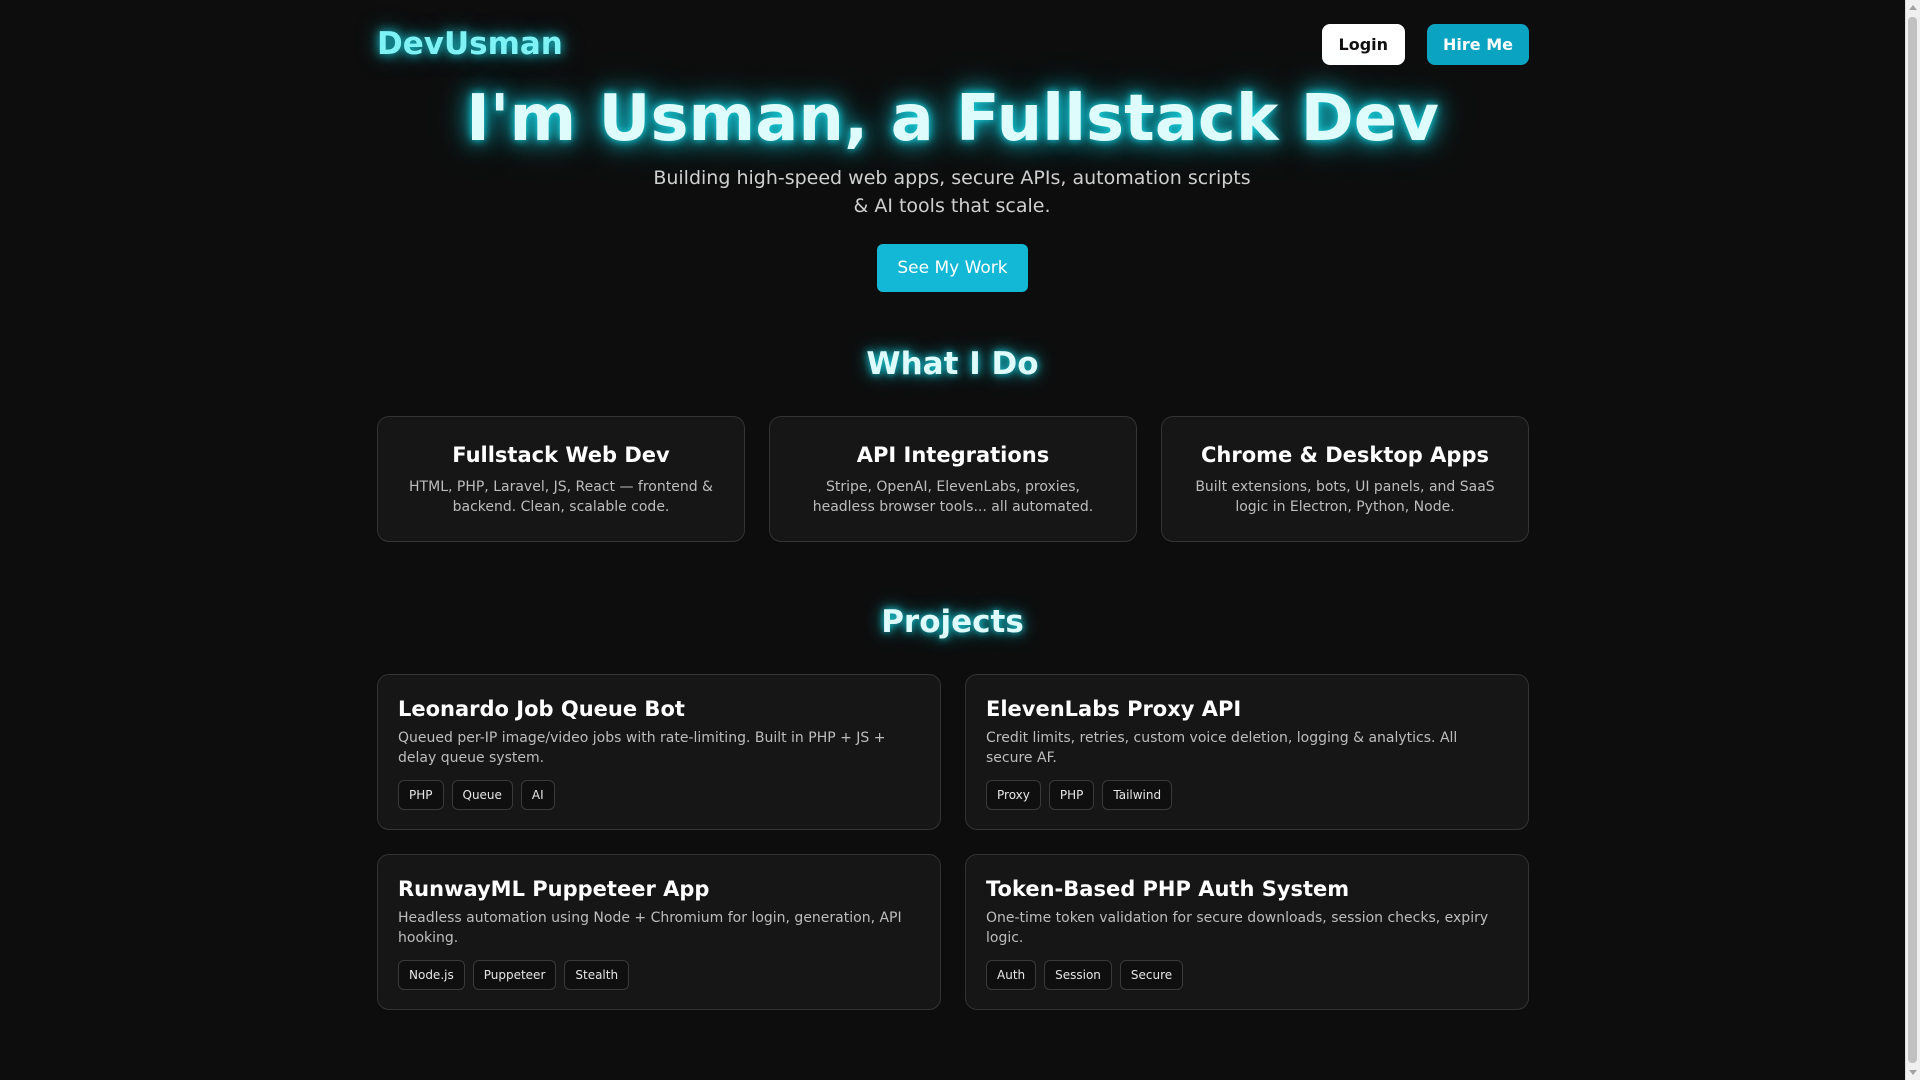  Describe the element at coordinates (1078, 975) in the screenshot. I see `tag: Session` at that location.